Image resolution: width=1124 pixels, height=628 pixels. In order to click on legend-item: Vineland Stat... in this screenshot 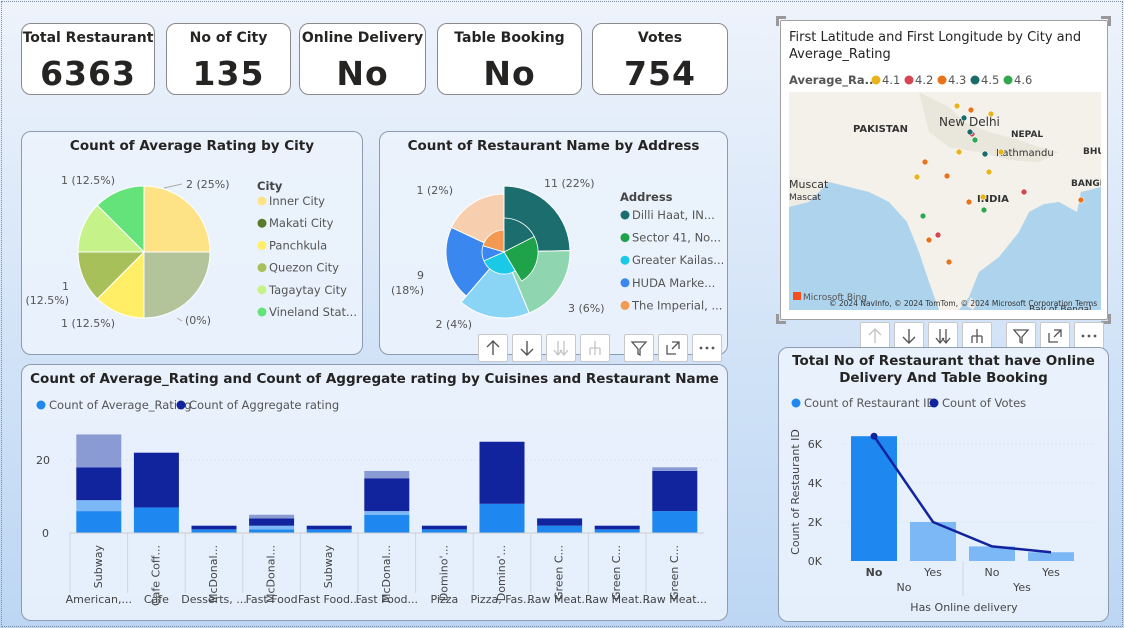, I will do `click(313, 312)`.